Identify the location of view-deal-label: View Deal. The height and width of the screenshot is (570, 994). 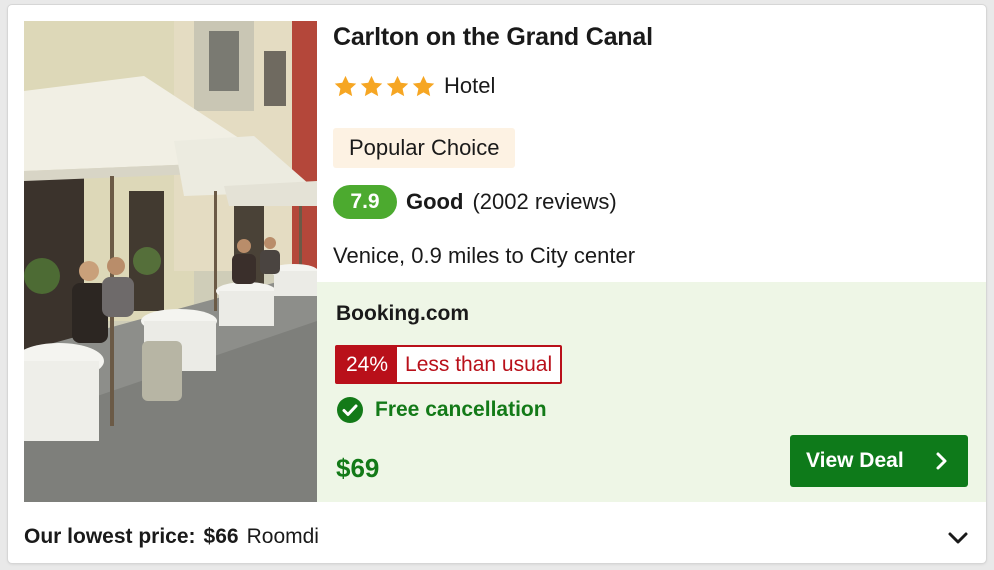
(855, 460).